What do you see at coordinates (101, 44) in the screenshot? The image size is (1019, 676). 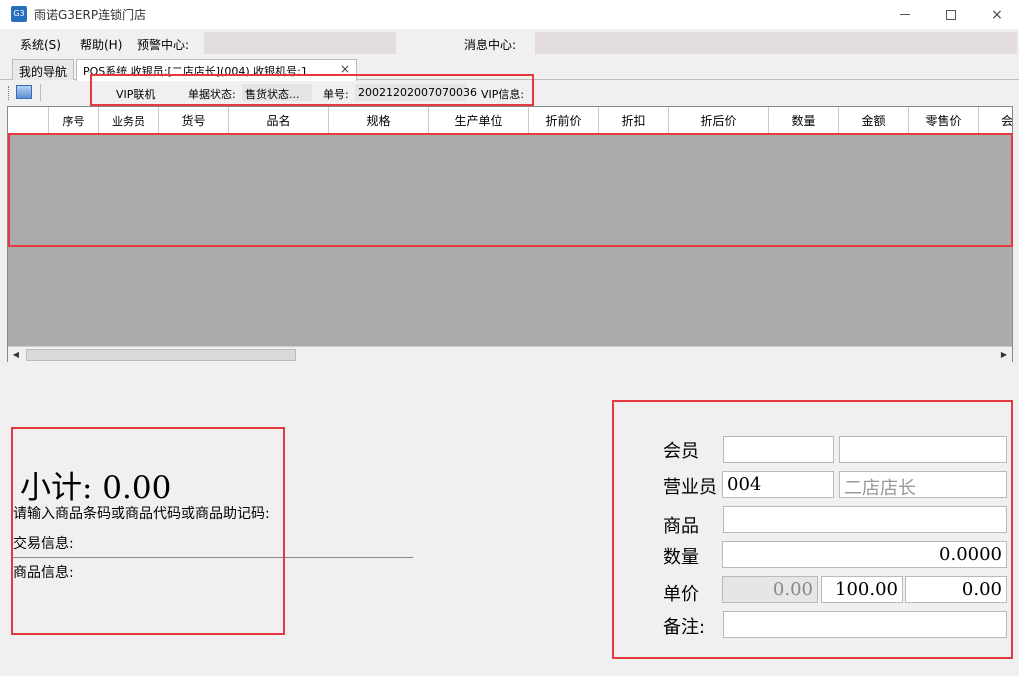 I see `menu-help: 帮助(H)` at bounding box center [101, 44].